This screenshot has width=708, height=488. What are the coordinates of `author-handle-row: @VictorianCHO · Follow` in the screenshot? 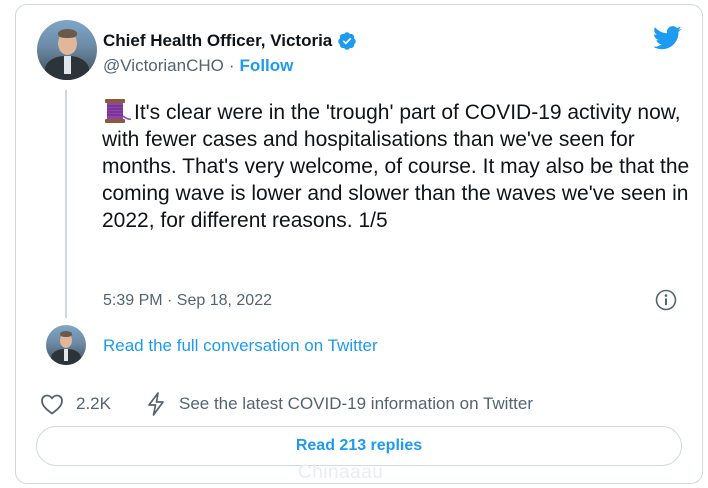 It's located at (198, 66).